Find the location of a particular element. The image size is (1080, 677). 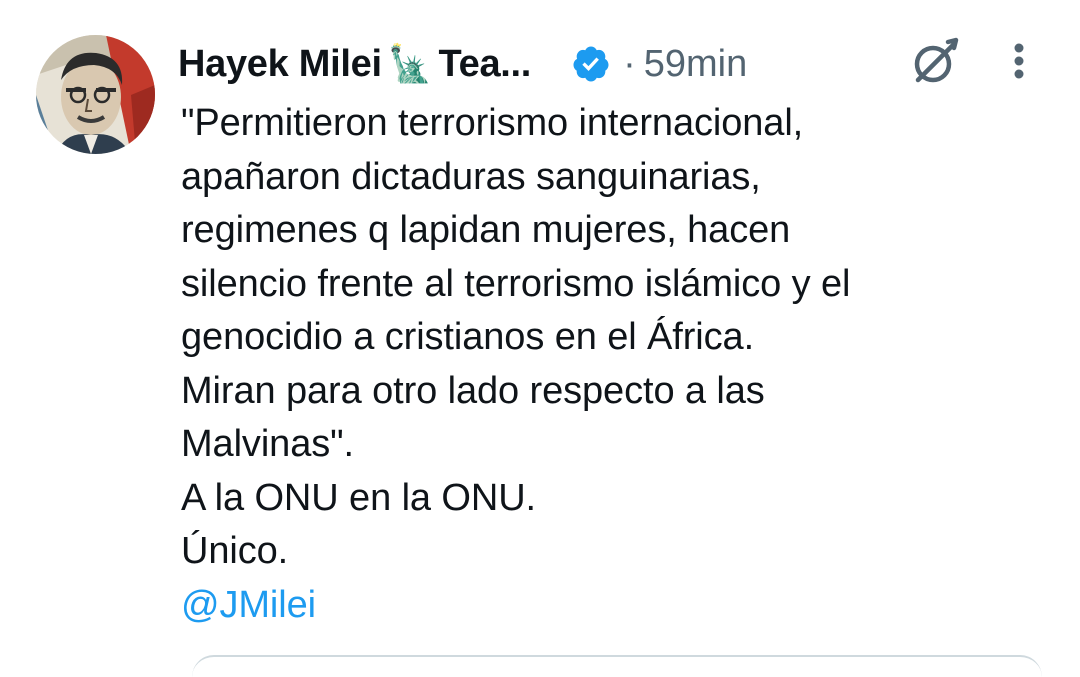

more-options-icon is located at coordinates (1019, 63).